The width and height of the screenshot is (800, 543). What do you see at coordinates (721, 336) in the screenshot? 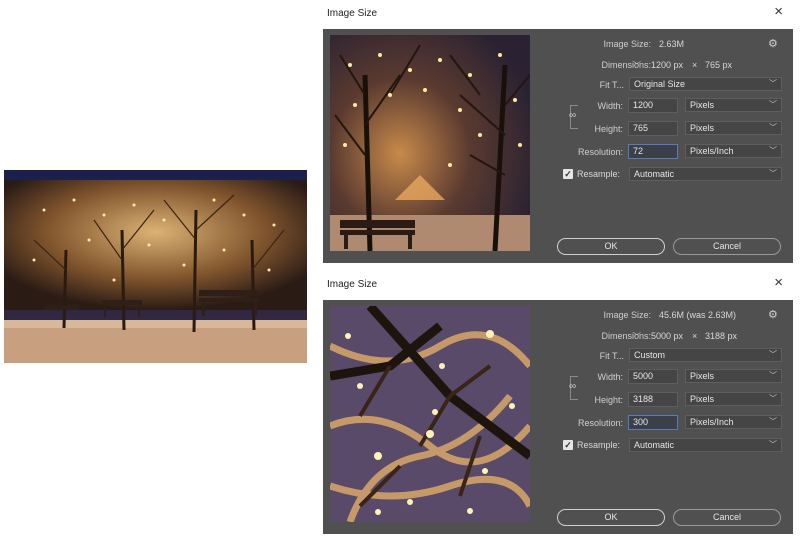
I see `dimensions-height: 3188 px` at bounding box center [721, 336].